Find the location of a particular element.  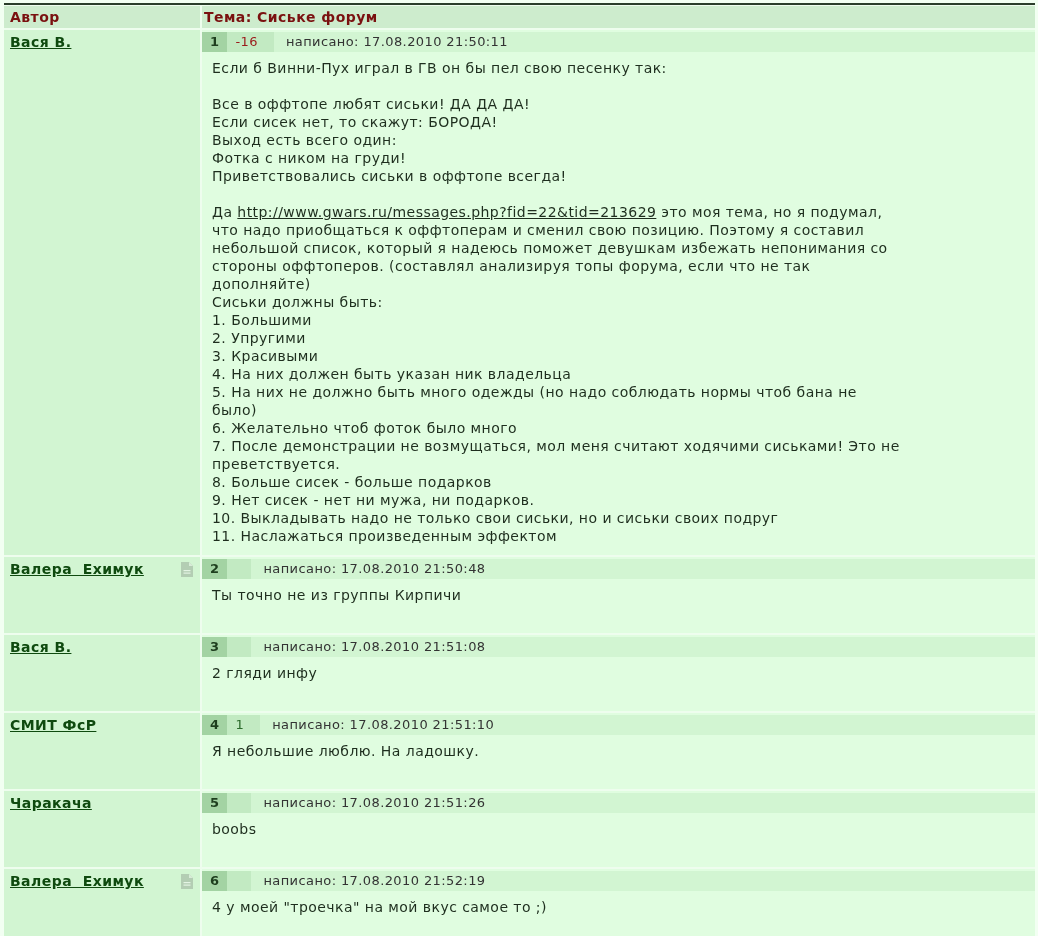

post-text: Ты точно не из группы Кирпичи is located at coordinates (337, 595).